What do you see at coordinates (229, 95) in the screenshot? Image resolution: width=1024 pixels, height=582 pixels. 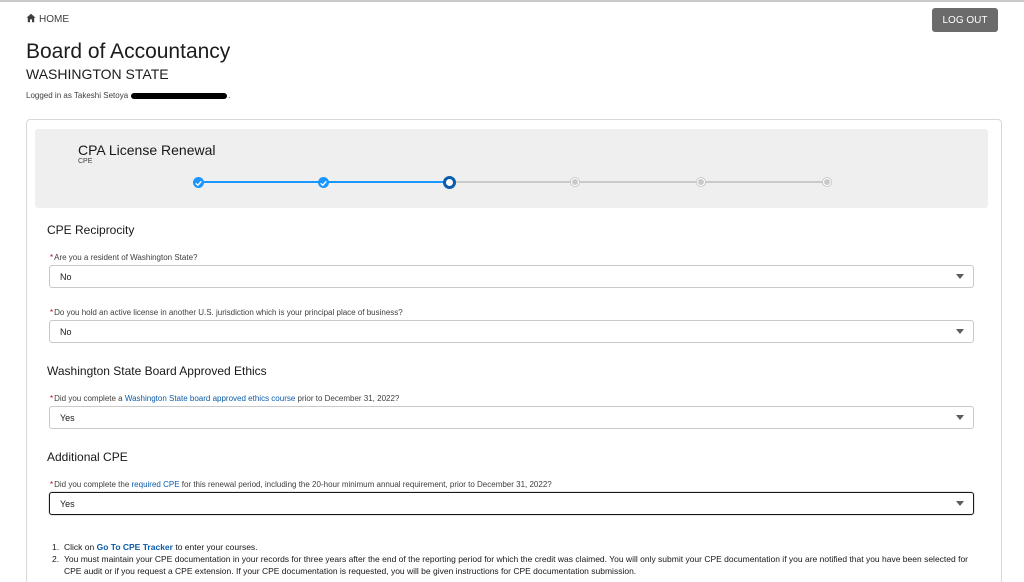 I see `logged-in-suffix: .` at bounding box center [229, 95].